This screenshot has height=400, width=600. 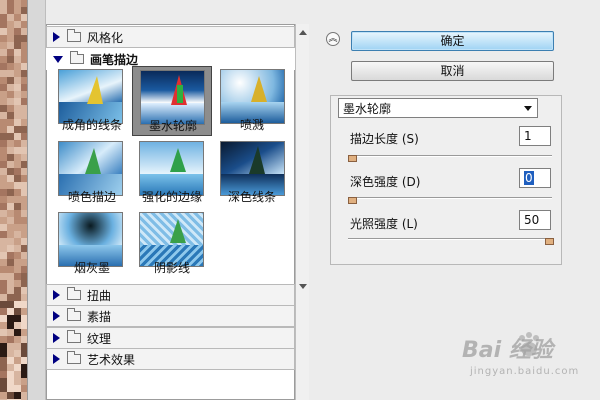 I want to click on baidu-paw-icon, so click(x=529, y=344).